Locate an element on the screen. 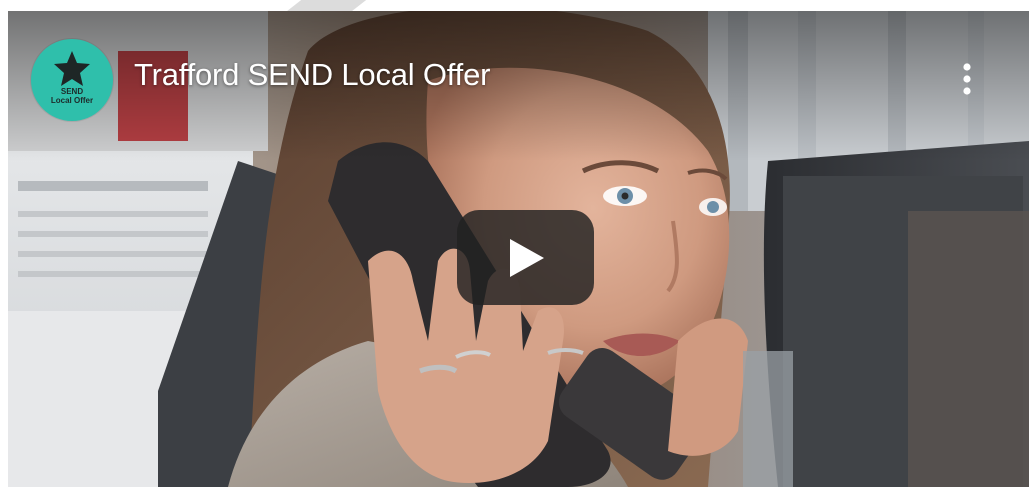 The image size is (1029, 487). play-icon is located at coordinates (526, 257).